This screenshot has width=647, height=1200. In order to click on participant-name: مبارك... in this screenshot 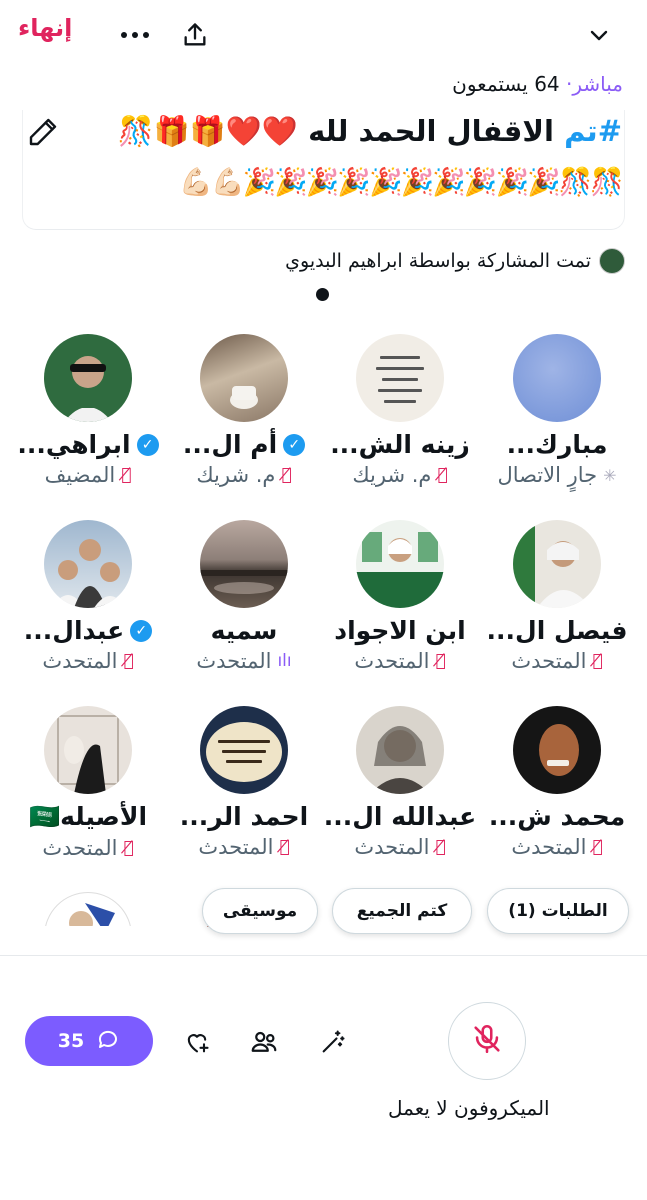, I will do `click(557, 444)`.